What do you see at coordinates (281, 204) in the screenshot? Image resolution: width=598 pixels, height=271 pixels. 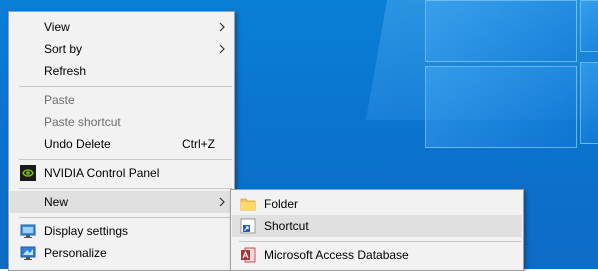 I see `menu-item-label: Folder` at bounding box center [281, 204].